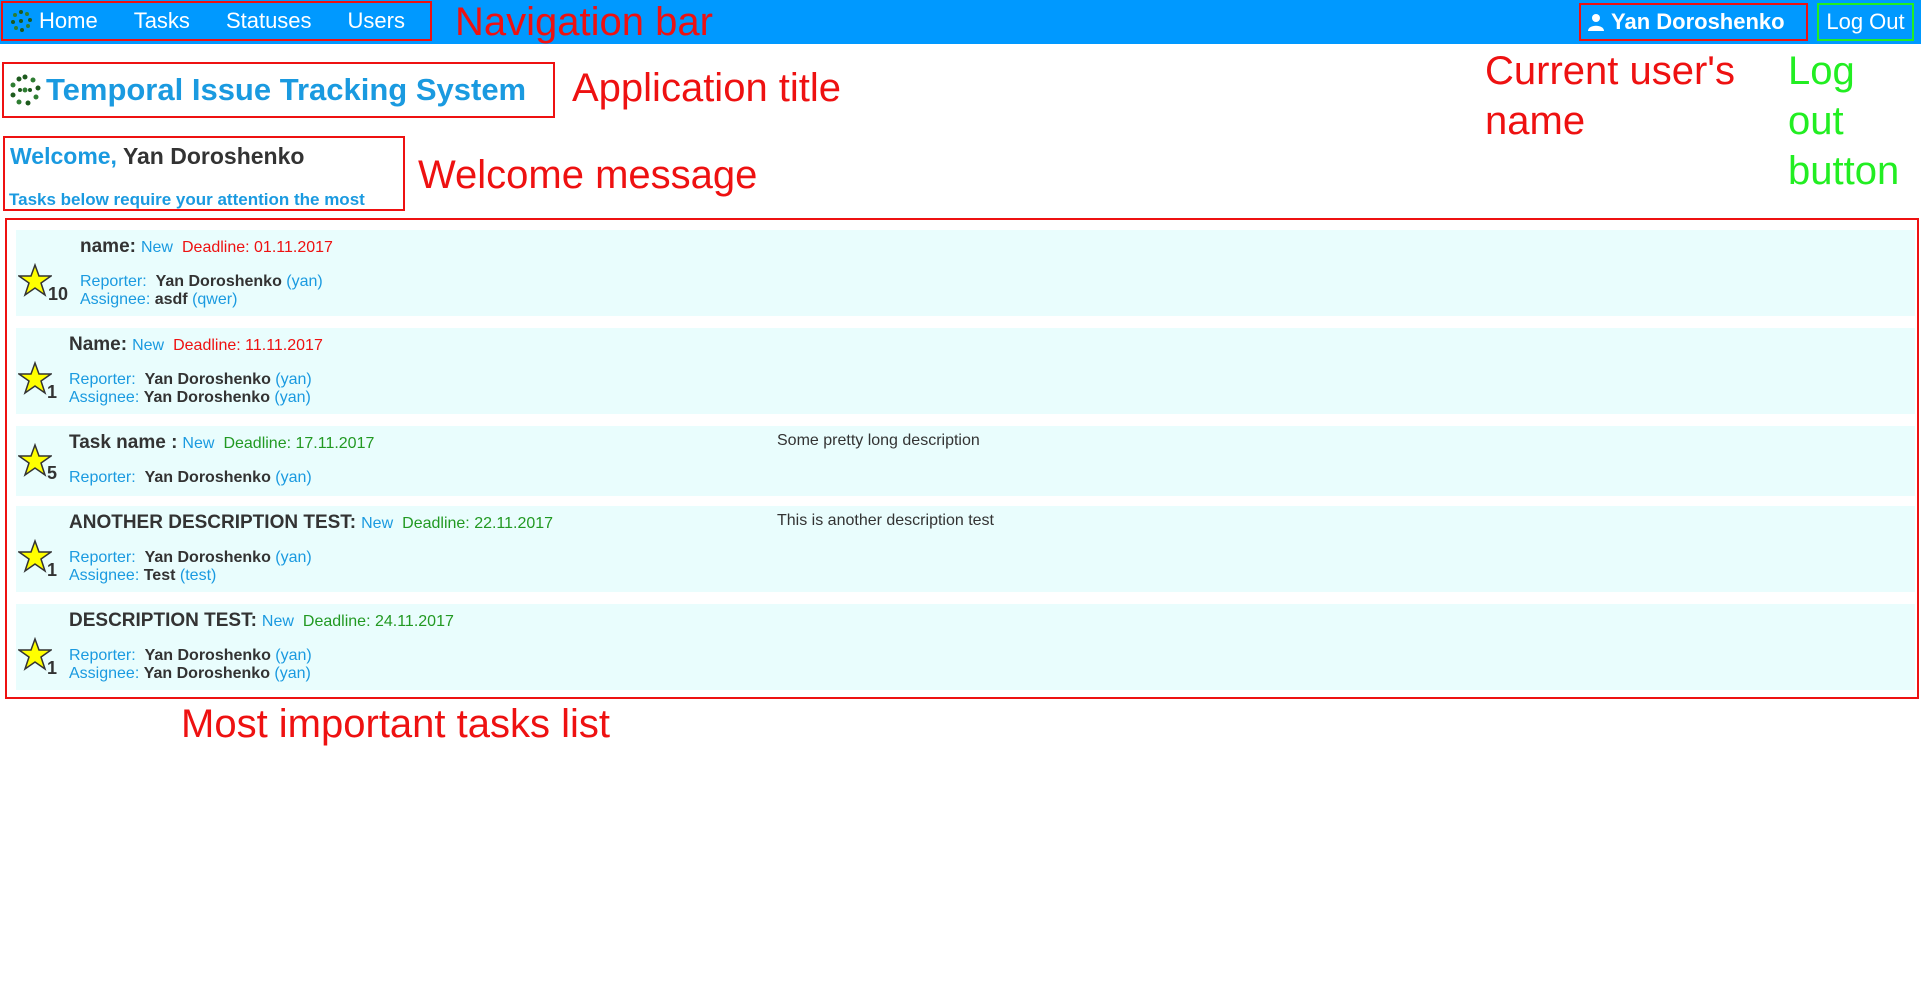 The width and height of the screenshot is (1921, 981). Describe the element at coordinates (588, 175) in the screenshot. I see `annotation-welcome-message: Welcome message` at that location.